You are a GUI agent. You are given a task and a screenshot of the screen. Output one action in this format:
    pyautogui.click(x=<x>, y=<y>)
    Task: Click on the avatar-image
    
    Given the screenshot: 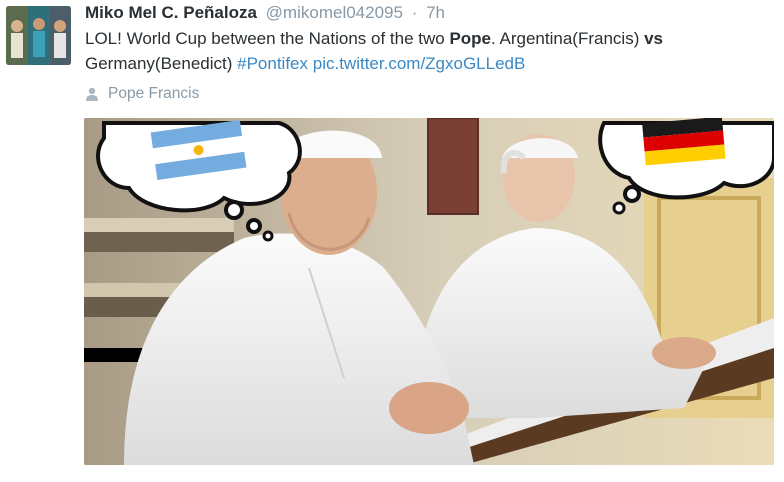 What is the action you would take?
    pyautogui.click(x=38, y=35)
    